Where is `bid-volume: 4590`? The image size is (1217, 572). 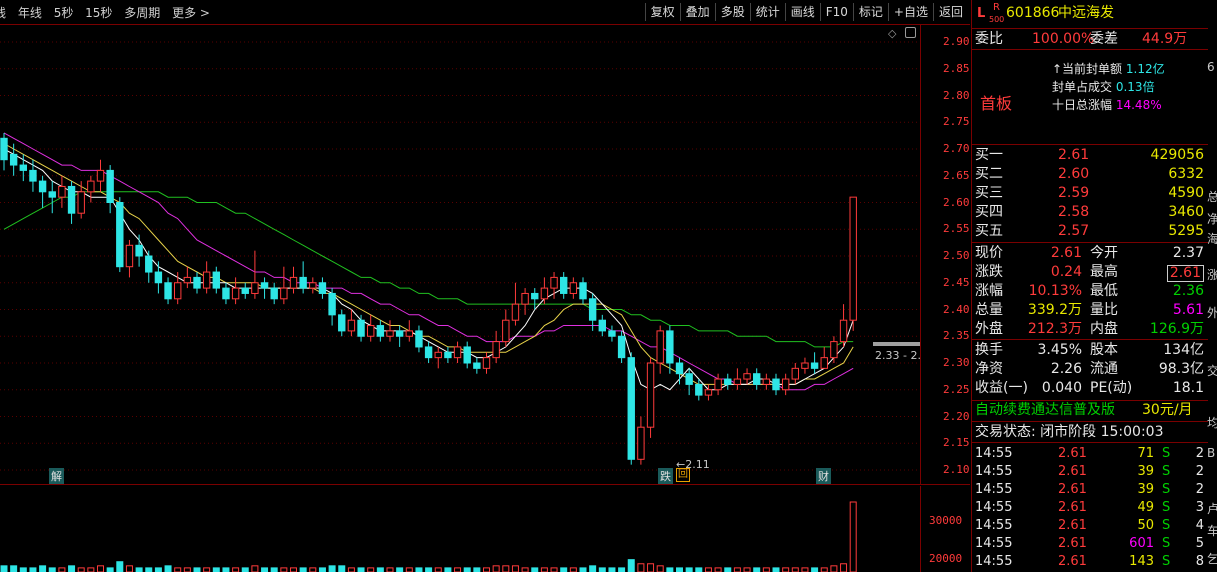
bid-volume: 4590 is located at coordinates (1186, 193).